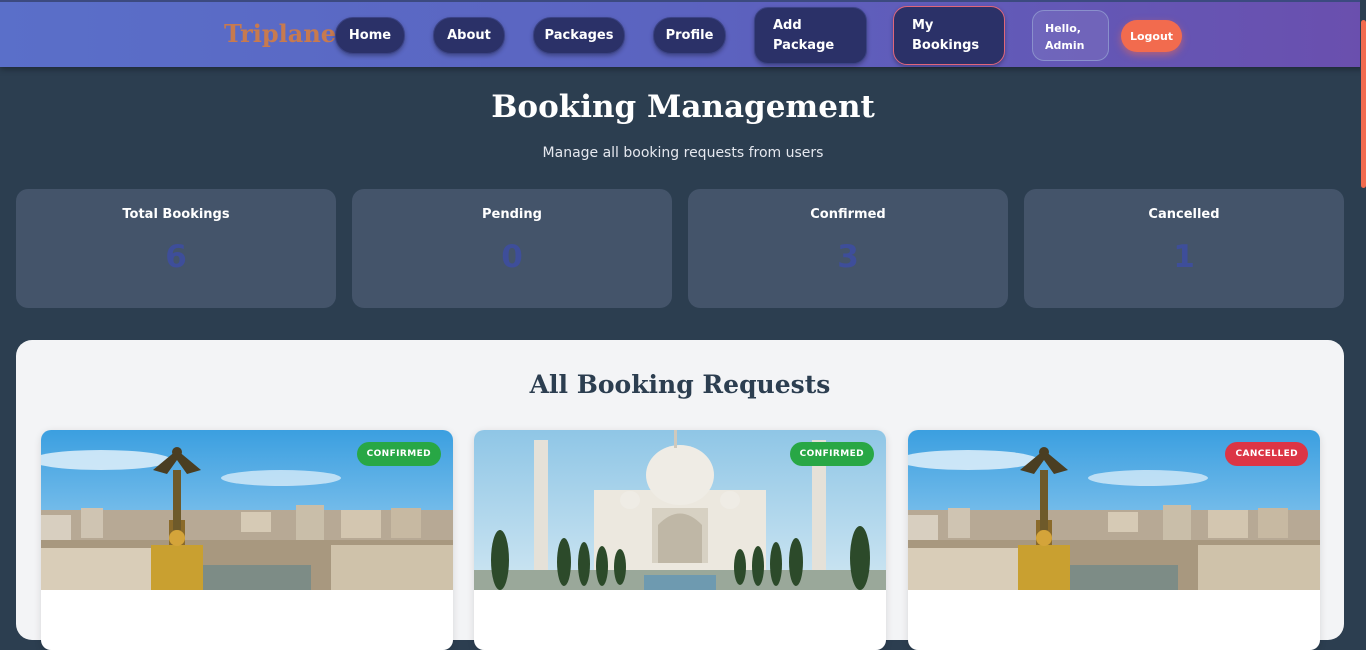 This screenshot has width=1366, height=650. Describe the element at coordinates (1266, 454) in the screenshot. I see `status-badge: CANCELLED` at that location.